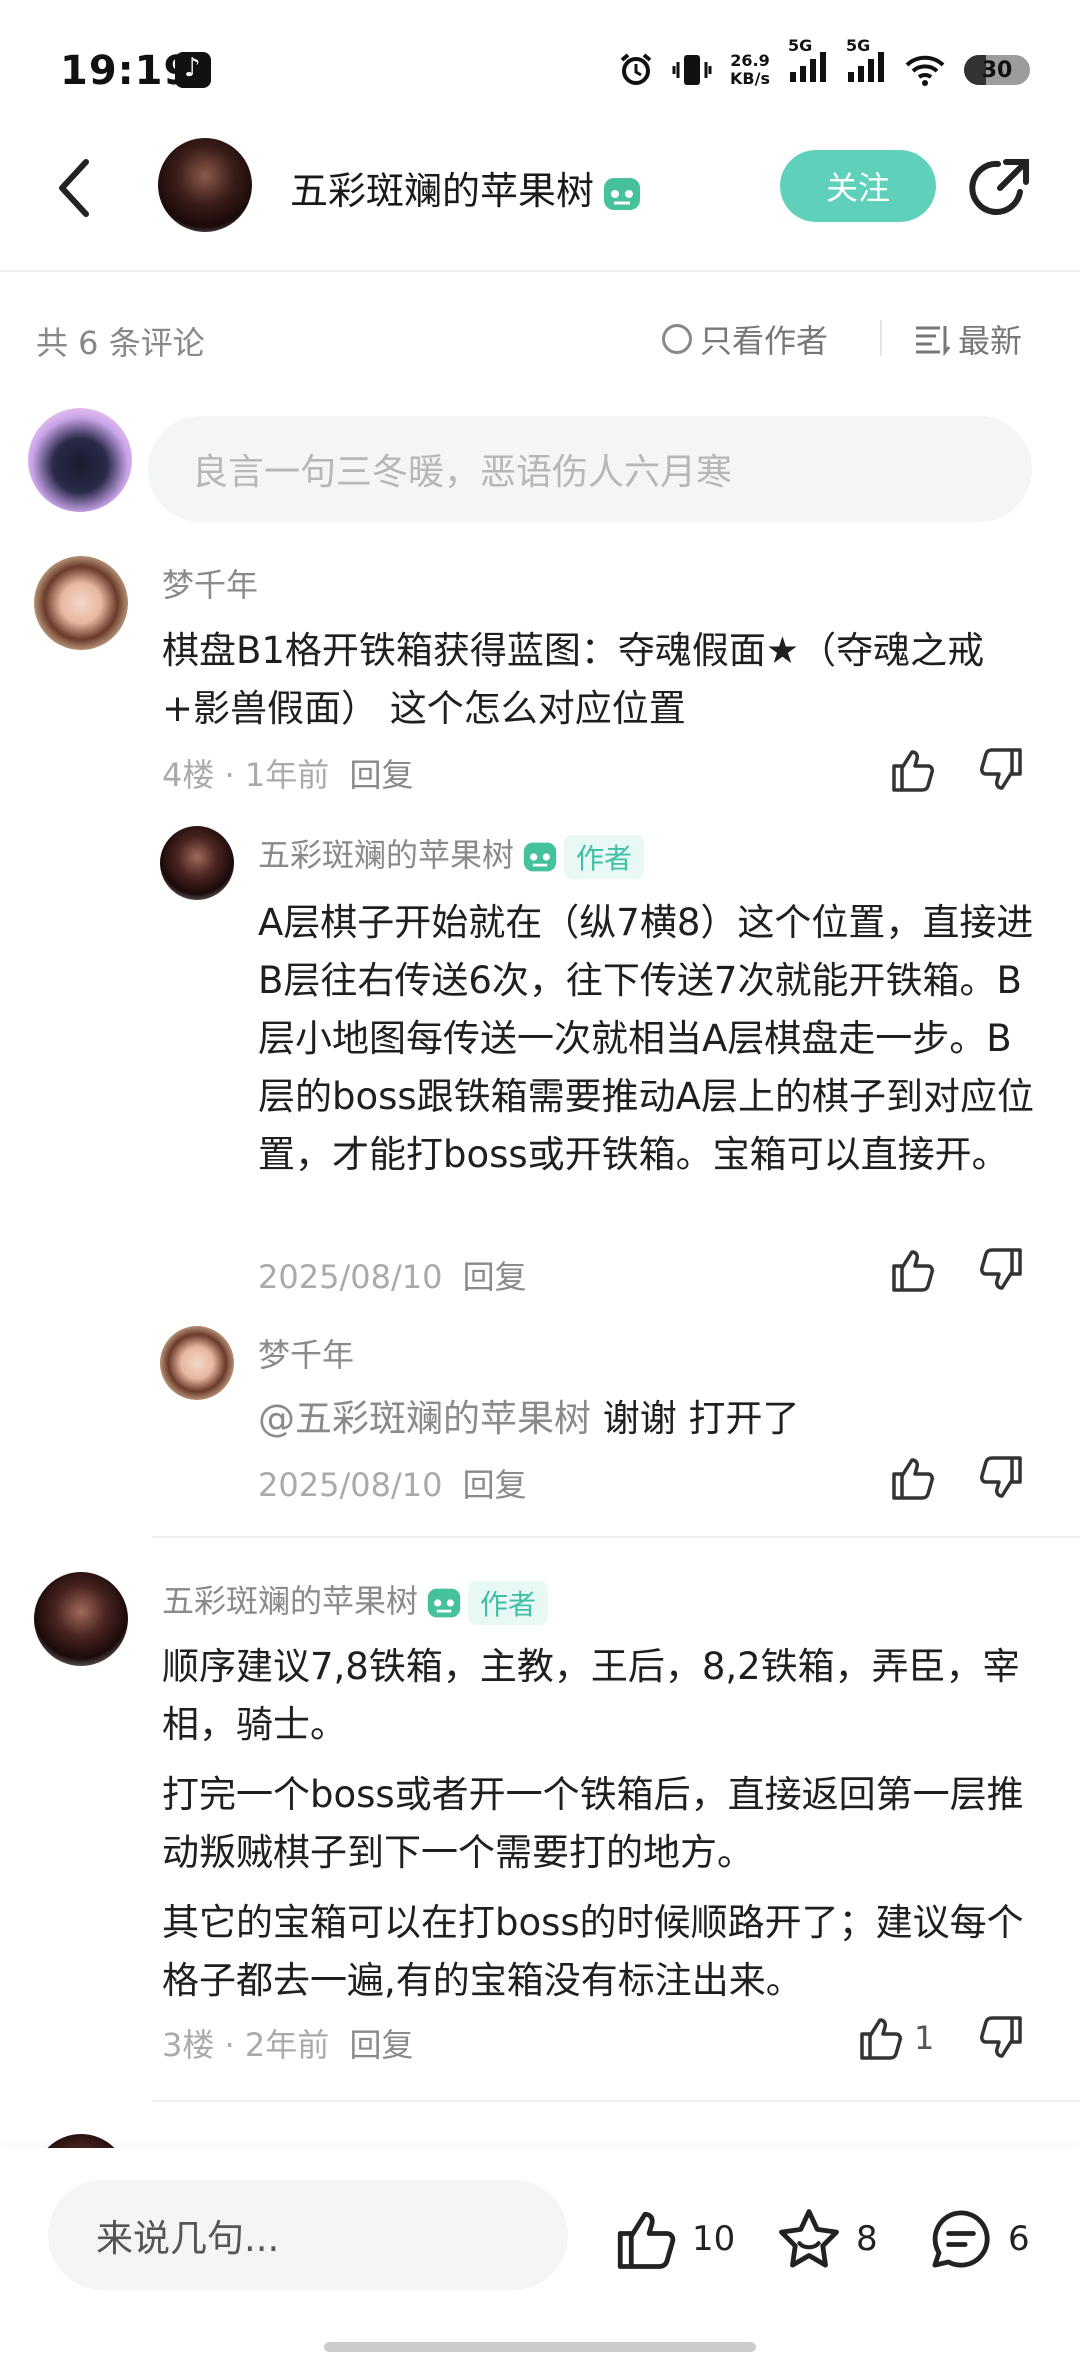 This screenshot has height=2376, width=1080. I want to click on favorite-button: 8, so click(827, 2239).